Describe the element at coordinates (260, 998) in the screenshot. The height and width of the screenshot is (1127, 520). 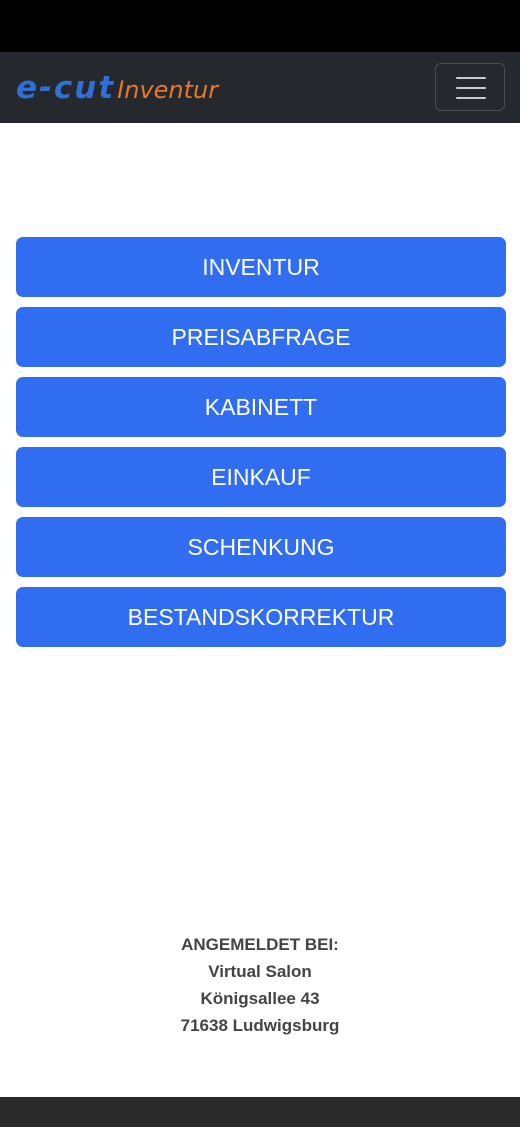
I see `salon-street: Königsallee 43` at that location.